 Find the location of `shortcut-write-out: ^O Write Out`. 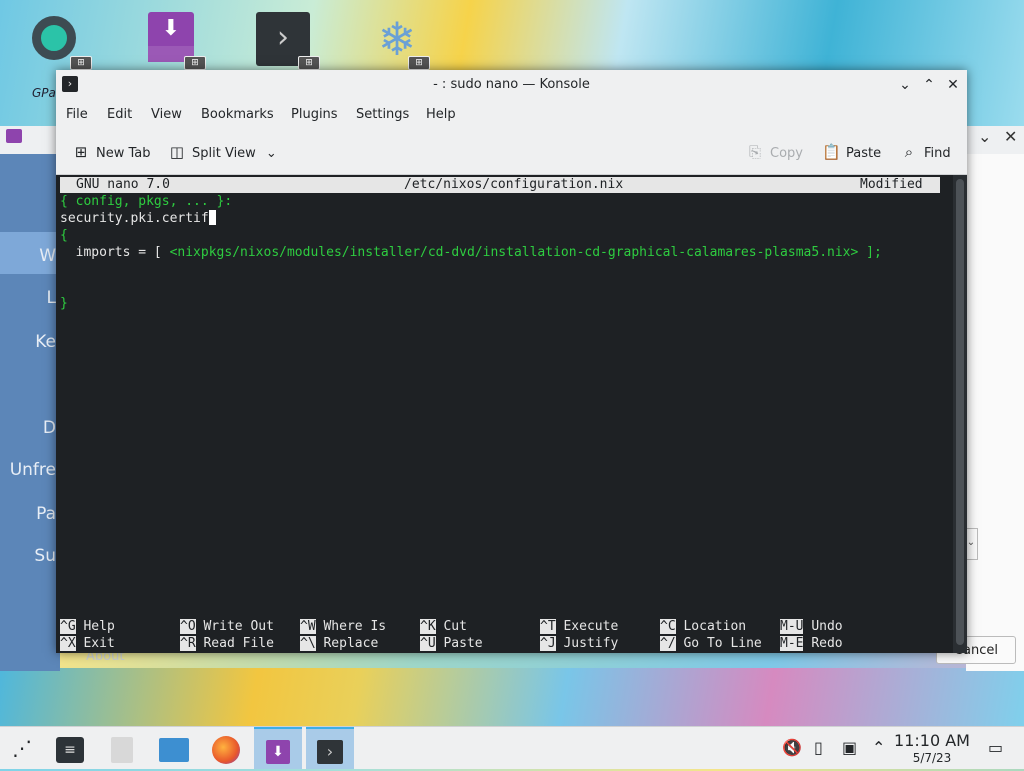

shortcut-write-out: ^O Write Out is located at coordinates (227, 626).